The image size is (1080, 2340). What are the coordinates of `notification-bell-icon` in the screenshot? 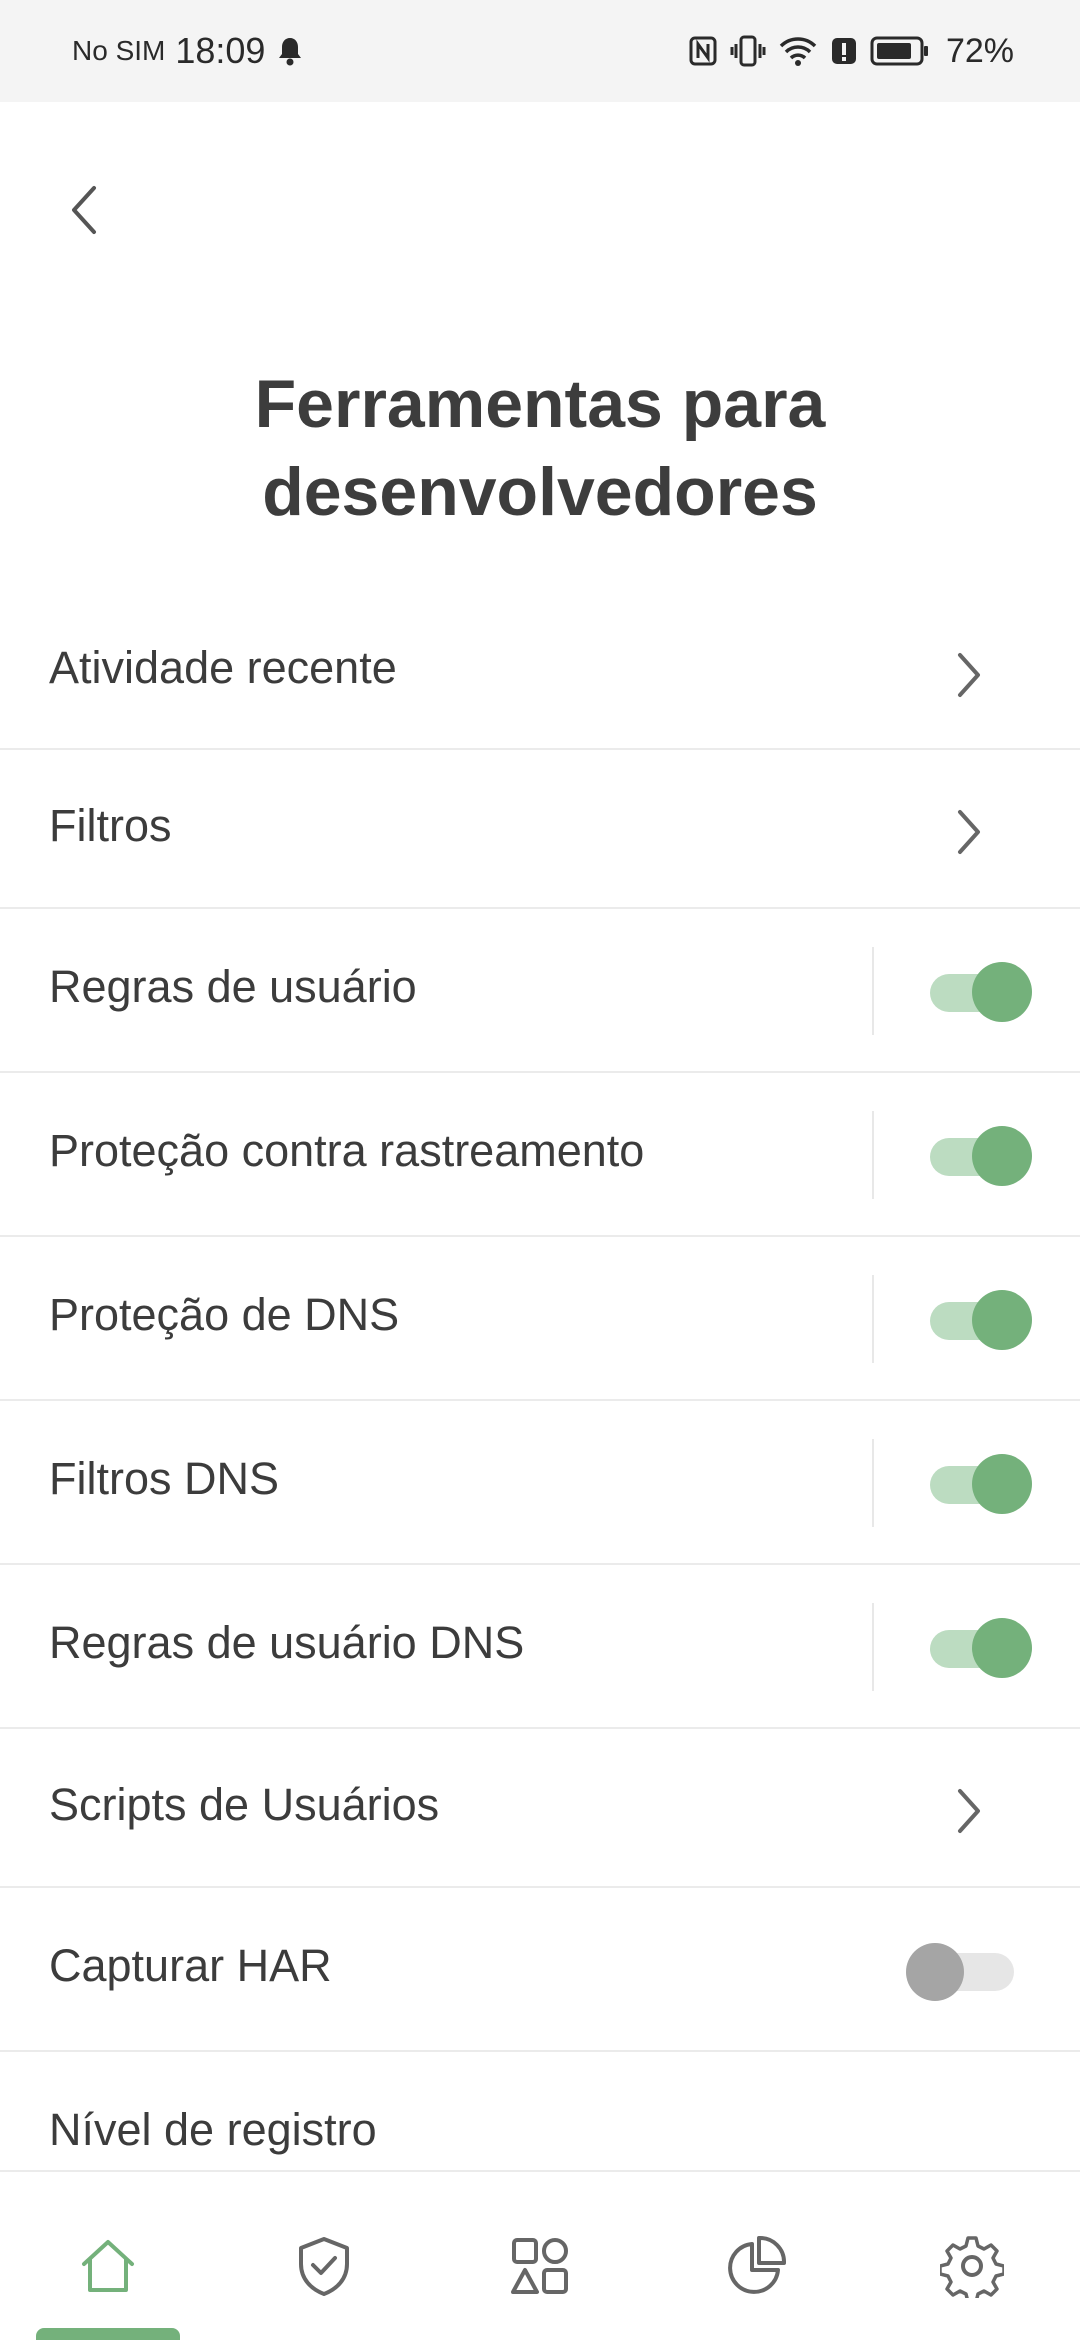 It's located at (290, 51).